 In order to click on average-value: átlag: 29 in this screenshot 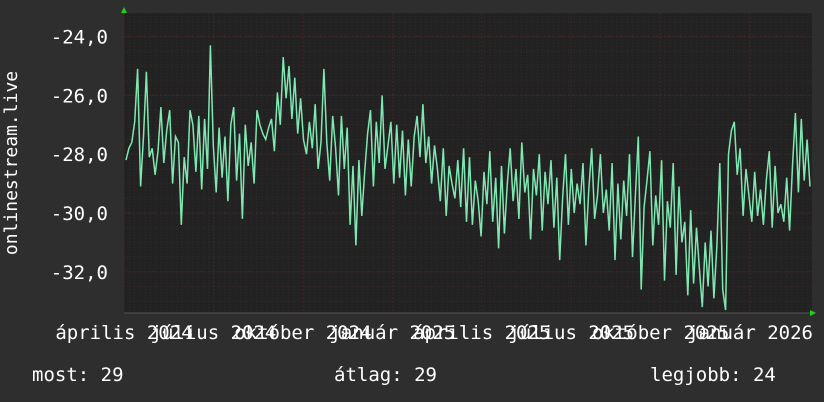, I will do `click(385, 375)`.